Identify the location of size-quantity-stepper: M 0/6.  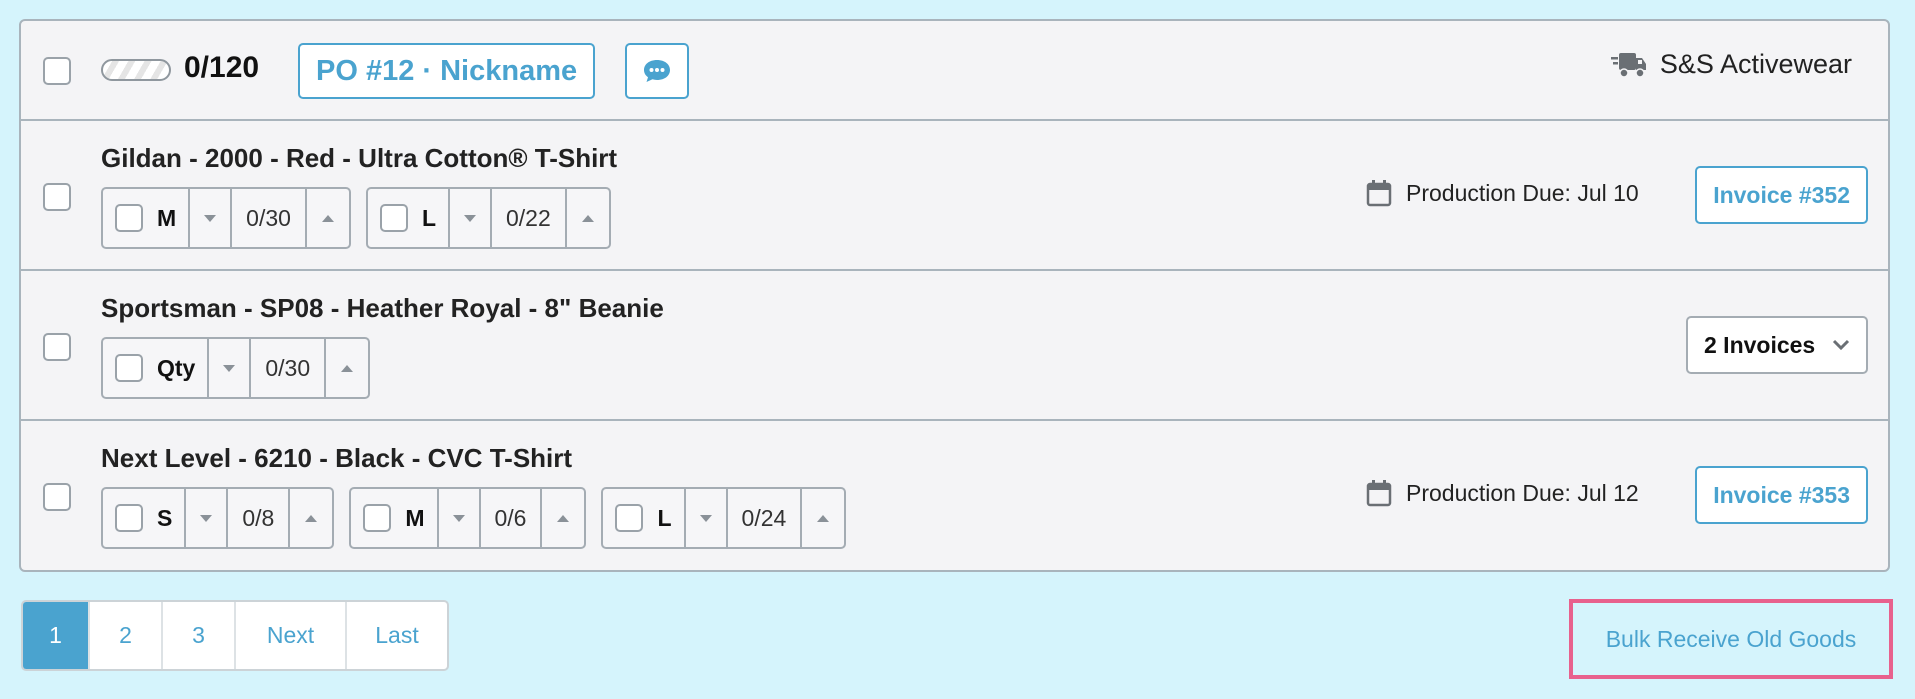
(468, 518).